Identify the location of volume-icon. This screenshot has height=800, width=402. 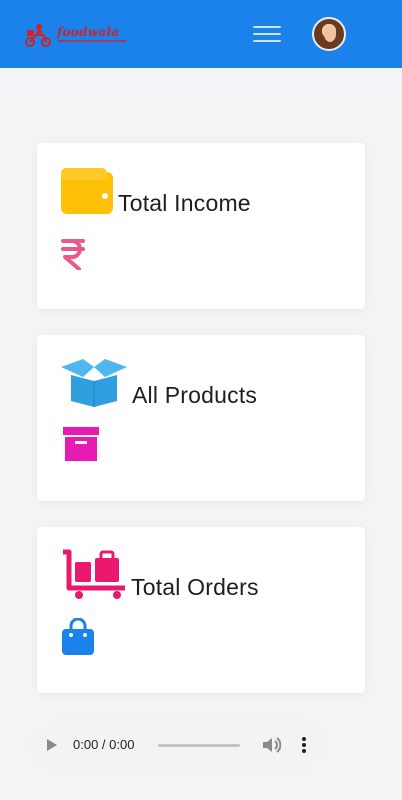
(272, 745).